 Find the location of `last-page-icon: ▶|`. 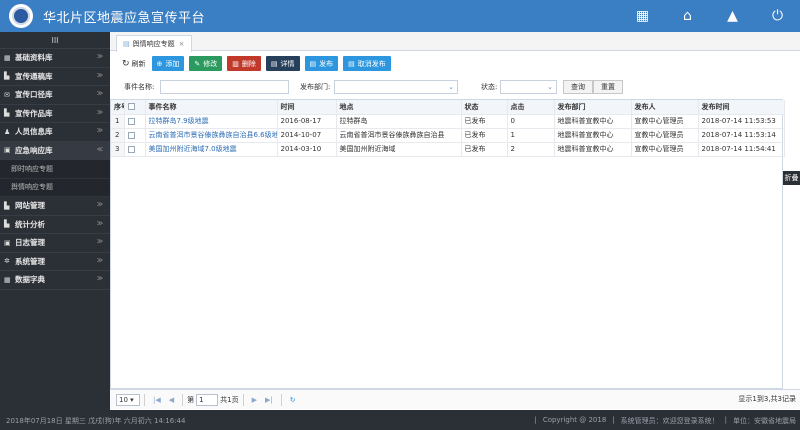

last-page-icon: ▶| is located at coordinates (269, 400).